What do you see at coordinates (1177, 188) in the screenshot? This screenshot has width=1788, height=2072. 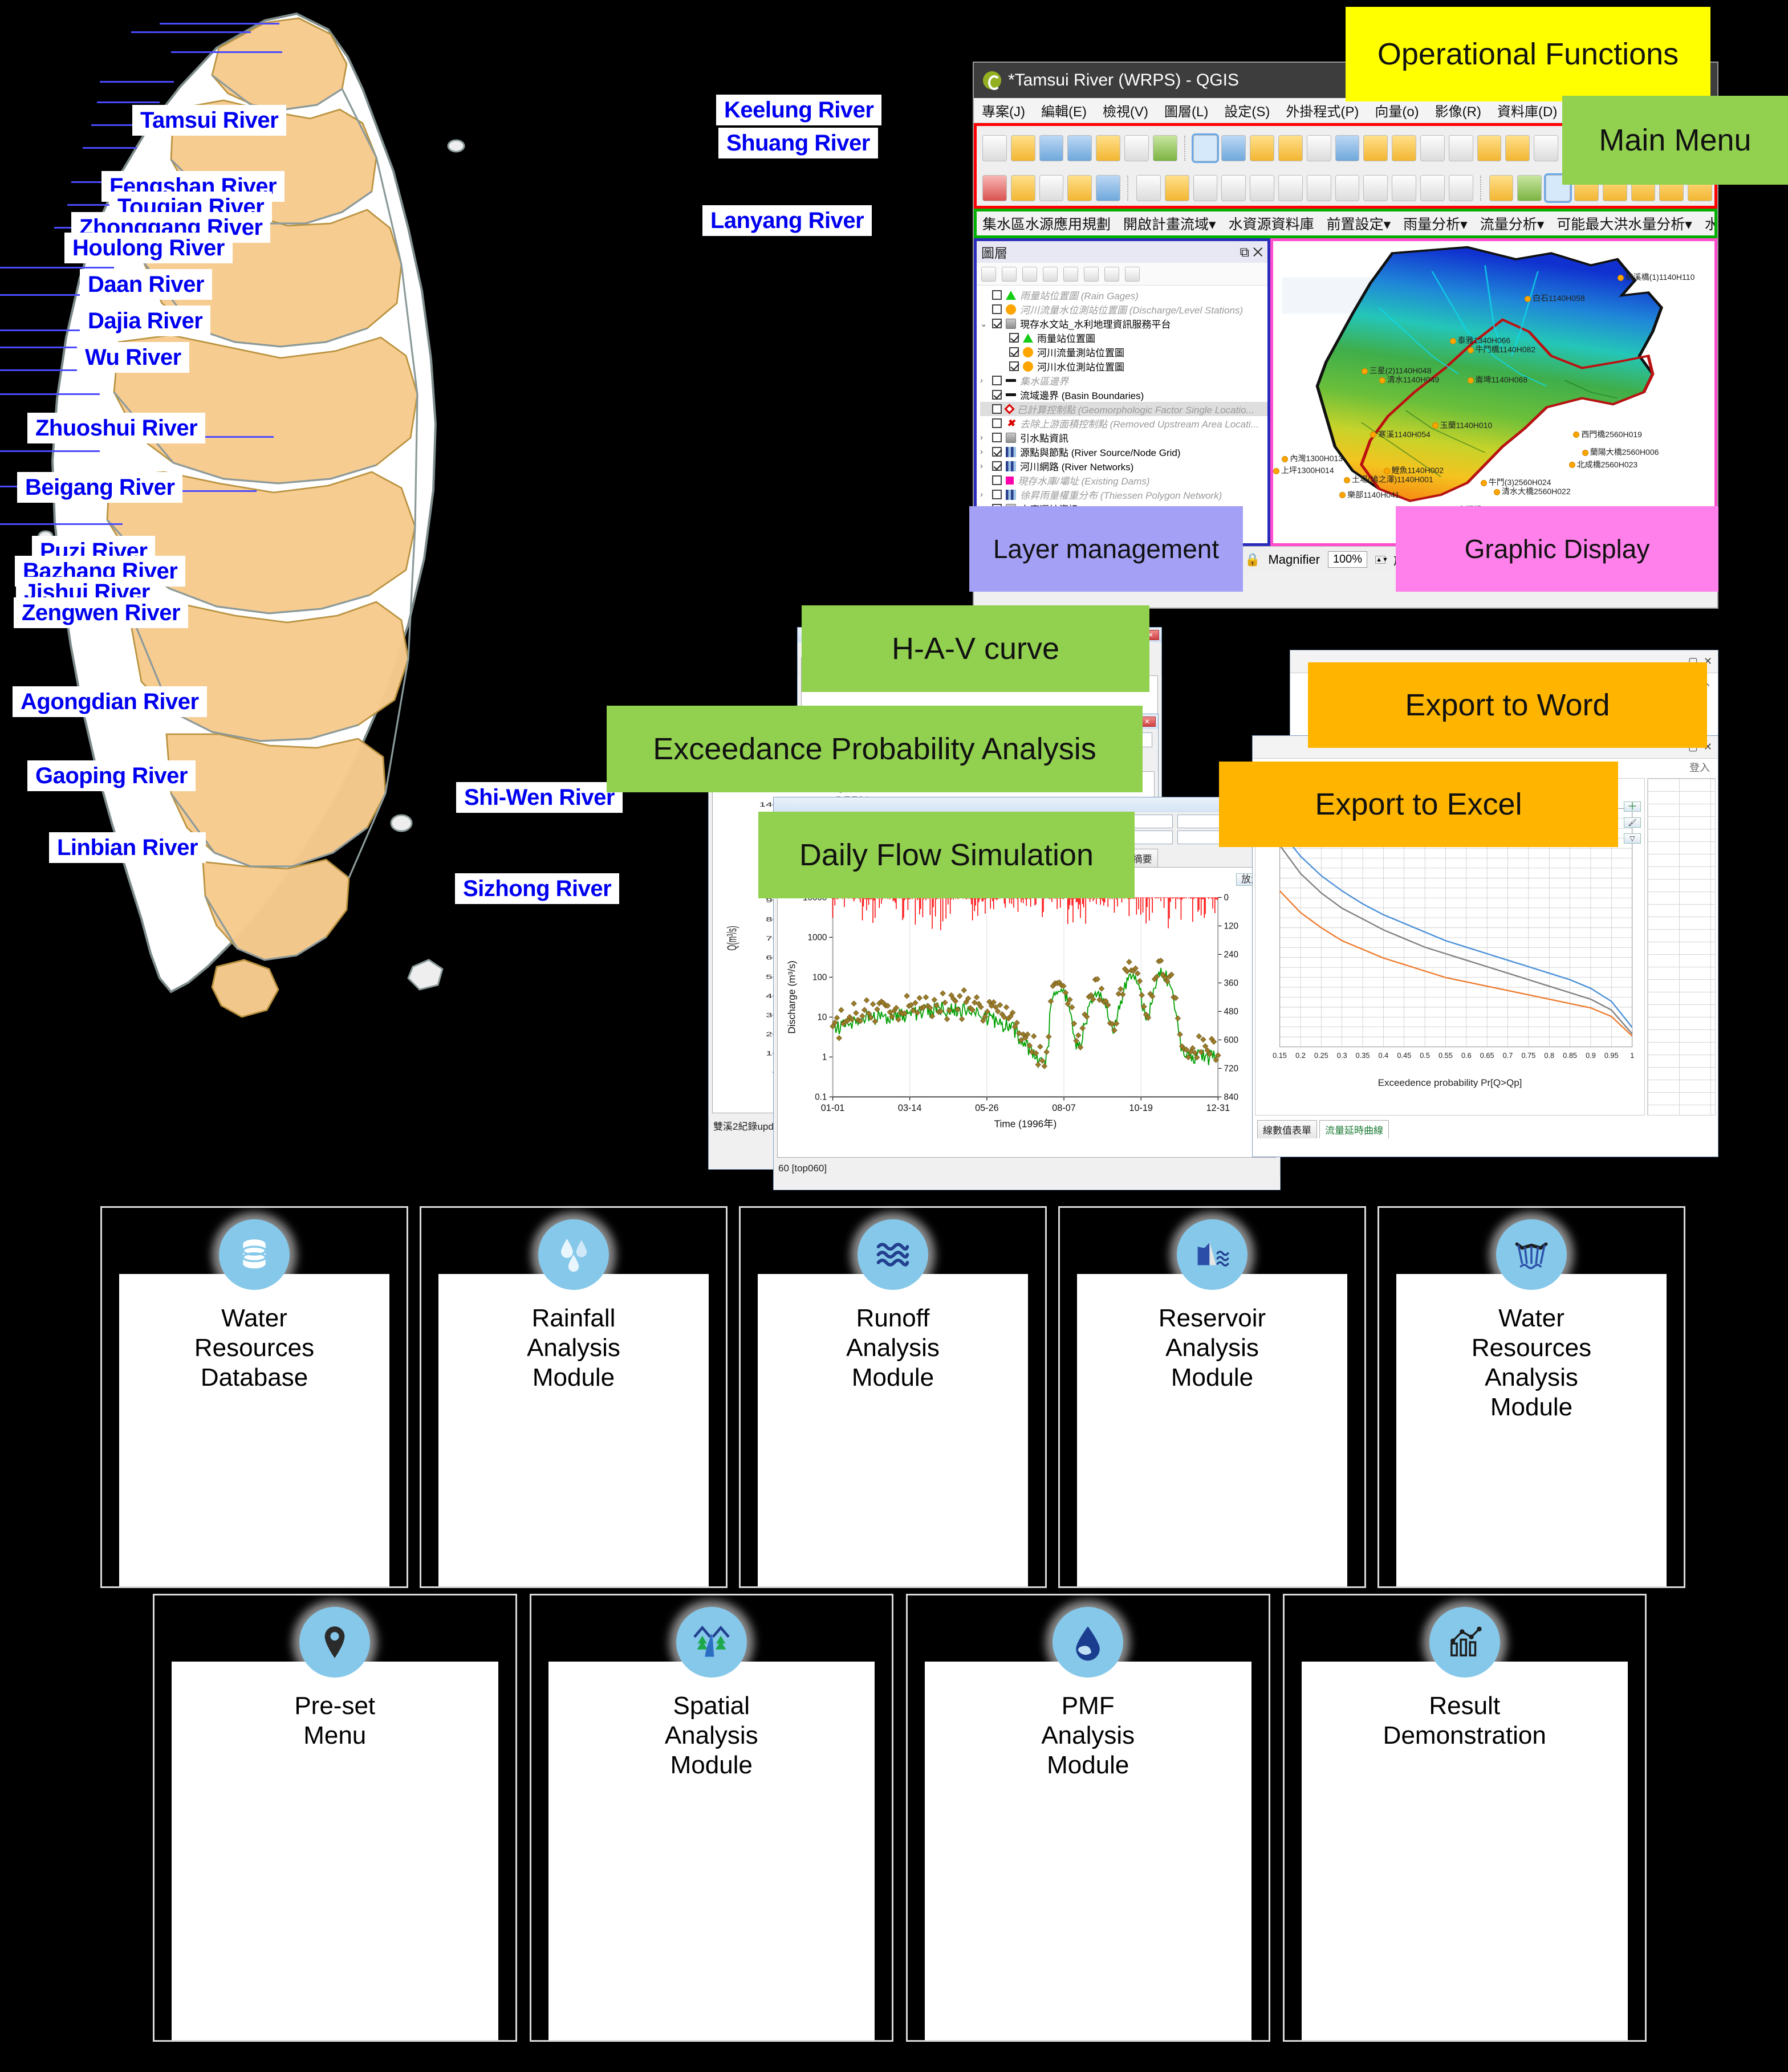 I see `toggle-editing-icon` at bounding box center [1177, 188].